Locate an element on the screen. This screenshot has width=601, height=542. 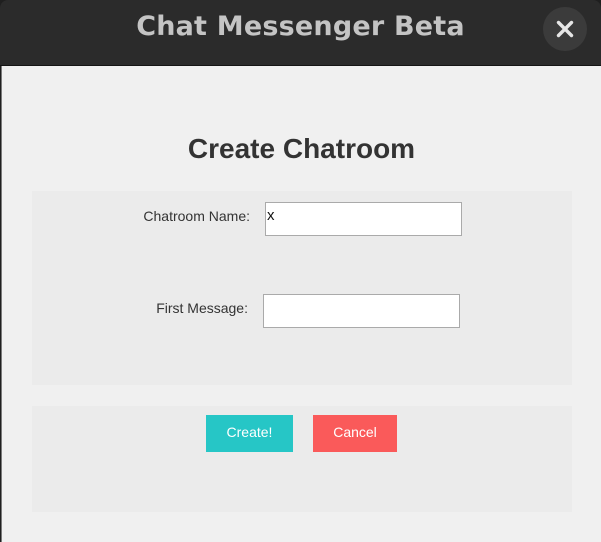
title-bar: Chat Messenger Beta is located at coordinates (300, 33).